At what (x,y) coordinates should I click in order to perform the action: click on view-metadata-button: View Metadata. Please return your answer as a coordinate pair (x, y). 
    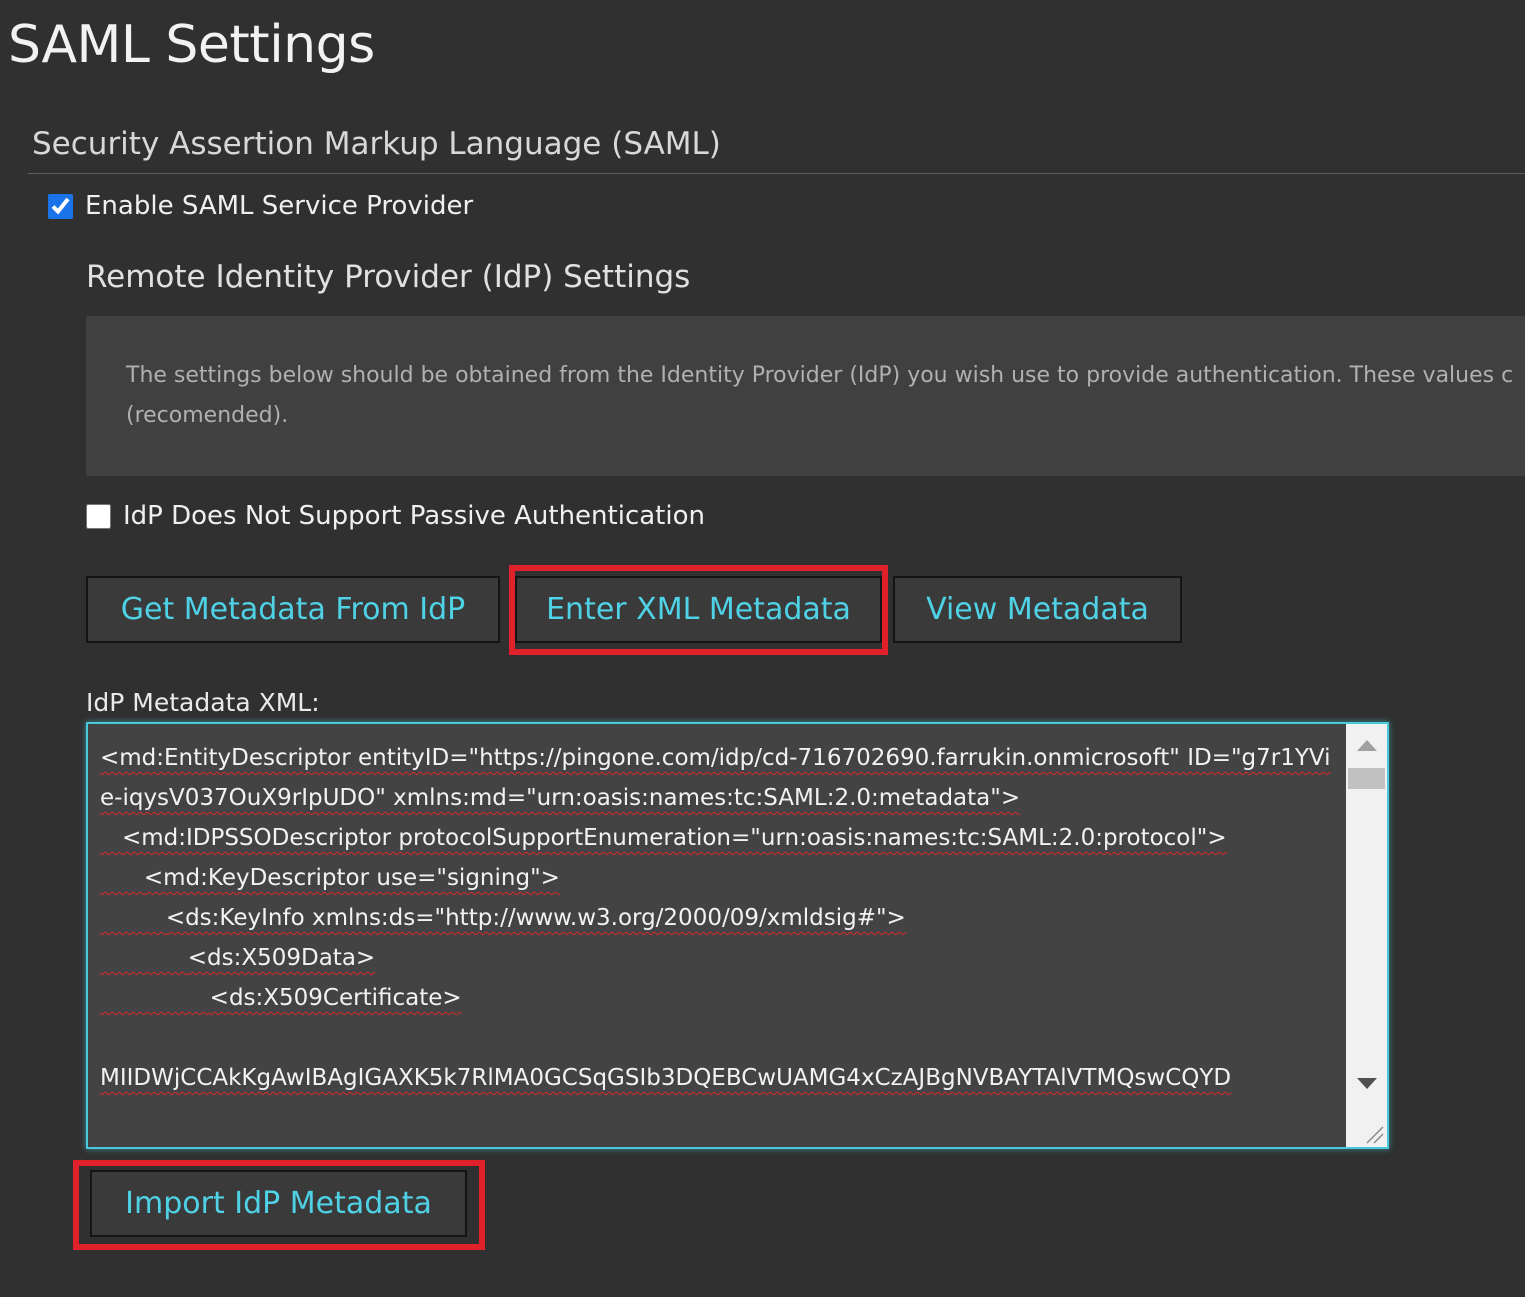
    Looking at the image, I should click on (1037, 609).